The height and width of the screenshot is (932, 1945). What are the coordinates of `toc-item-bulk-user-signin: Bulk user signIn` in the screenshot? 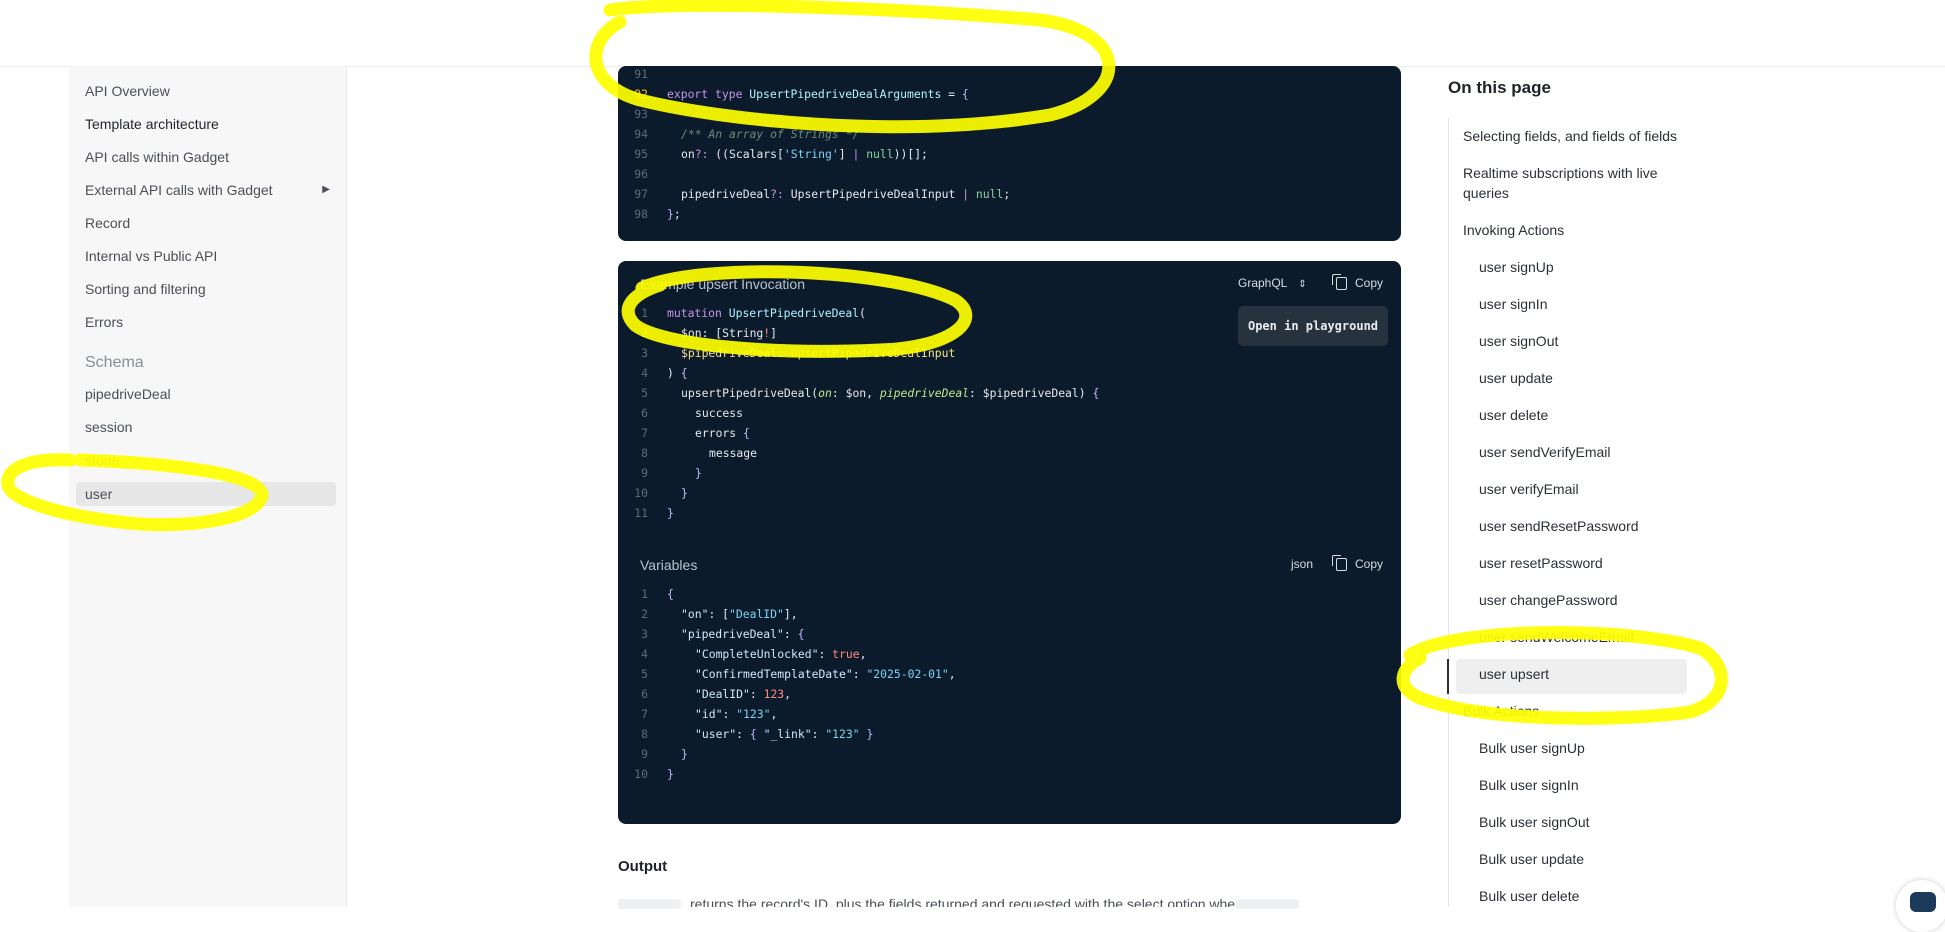 It's located at (1529, 785).